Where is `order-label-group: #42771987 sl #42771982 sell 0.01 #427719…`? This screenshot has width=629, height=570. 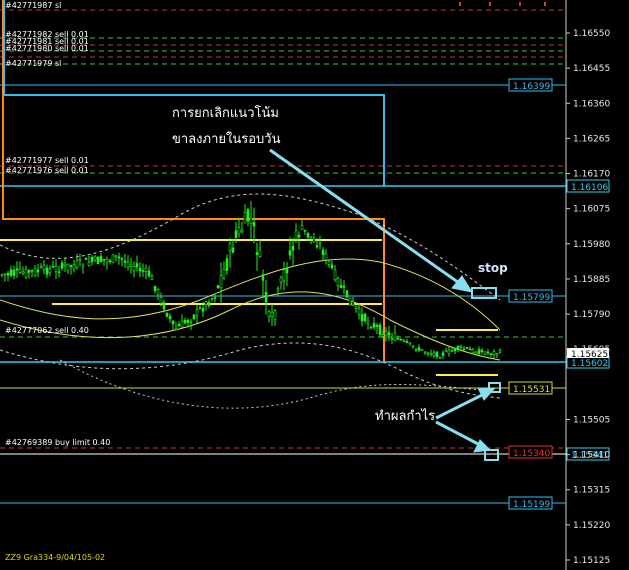
order-label-group: #42771987 sl #42771982 sell 0.01 #427719… is located at coordinates (57, 224).